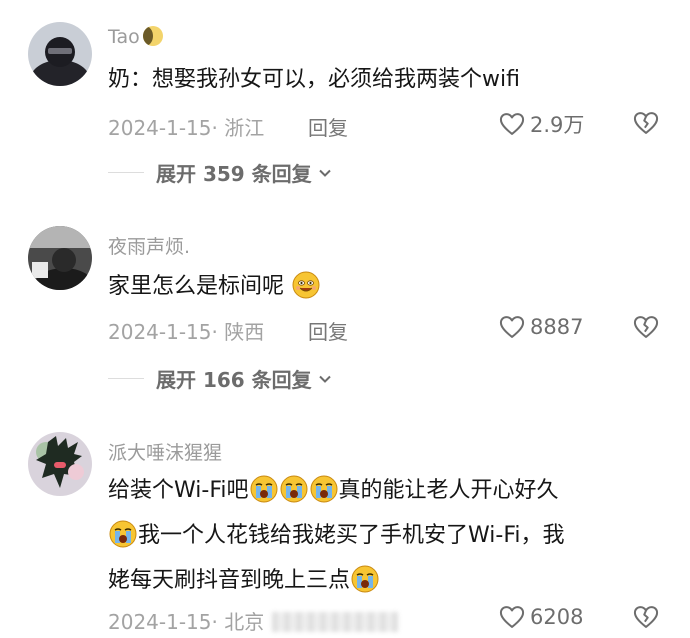  I want to click on smiling-face-icon, so click(306, 285).